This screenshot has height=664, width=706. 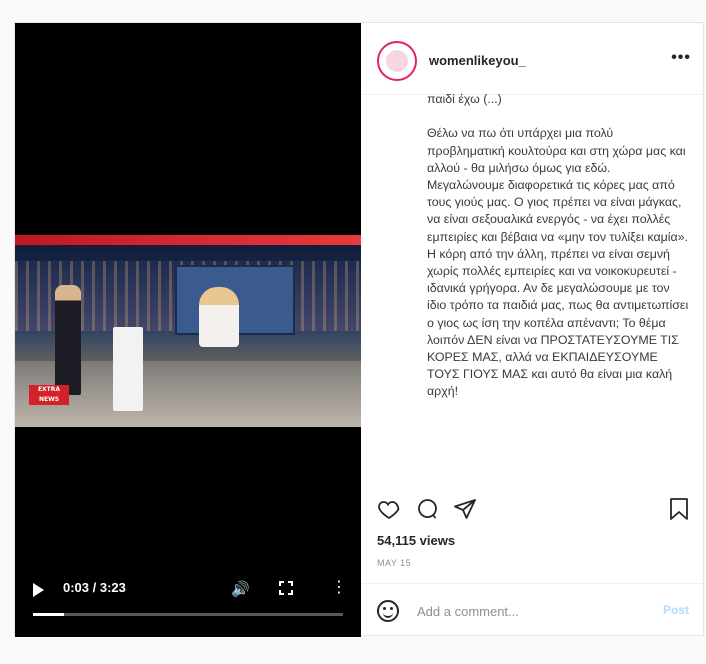 I want to click on avatar, so click(x=397, y=61).